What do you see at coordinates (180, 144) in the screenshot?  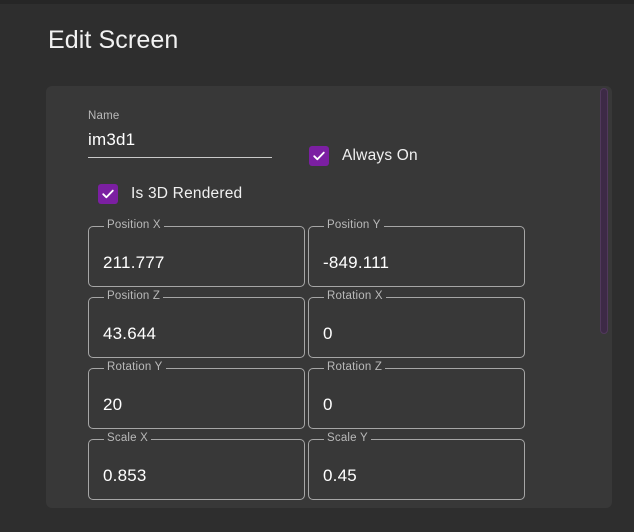 I see `name-input: im3d1` at bounding box center [180, 144].